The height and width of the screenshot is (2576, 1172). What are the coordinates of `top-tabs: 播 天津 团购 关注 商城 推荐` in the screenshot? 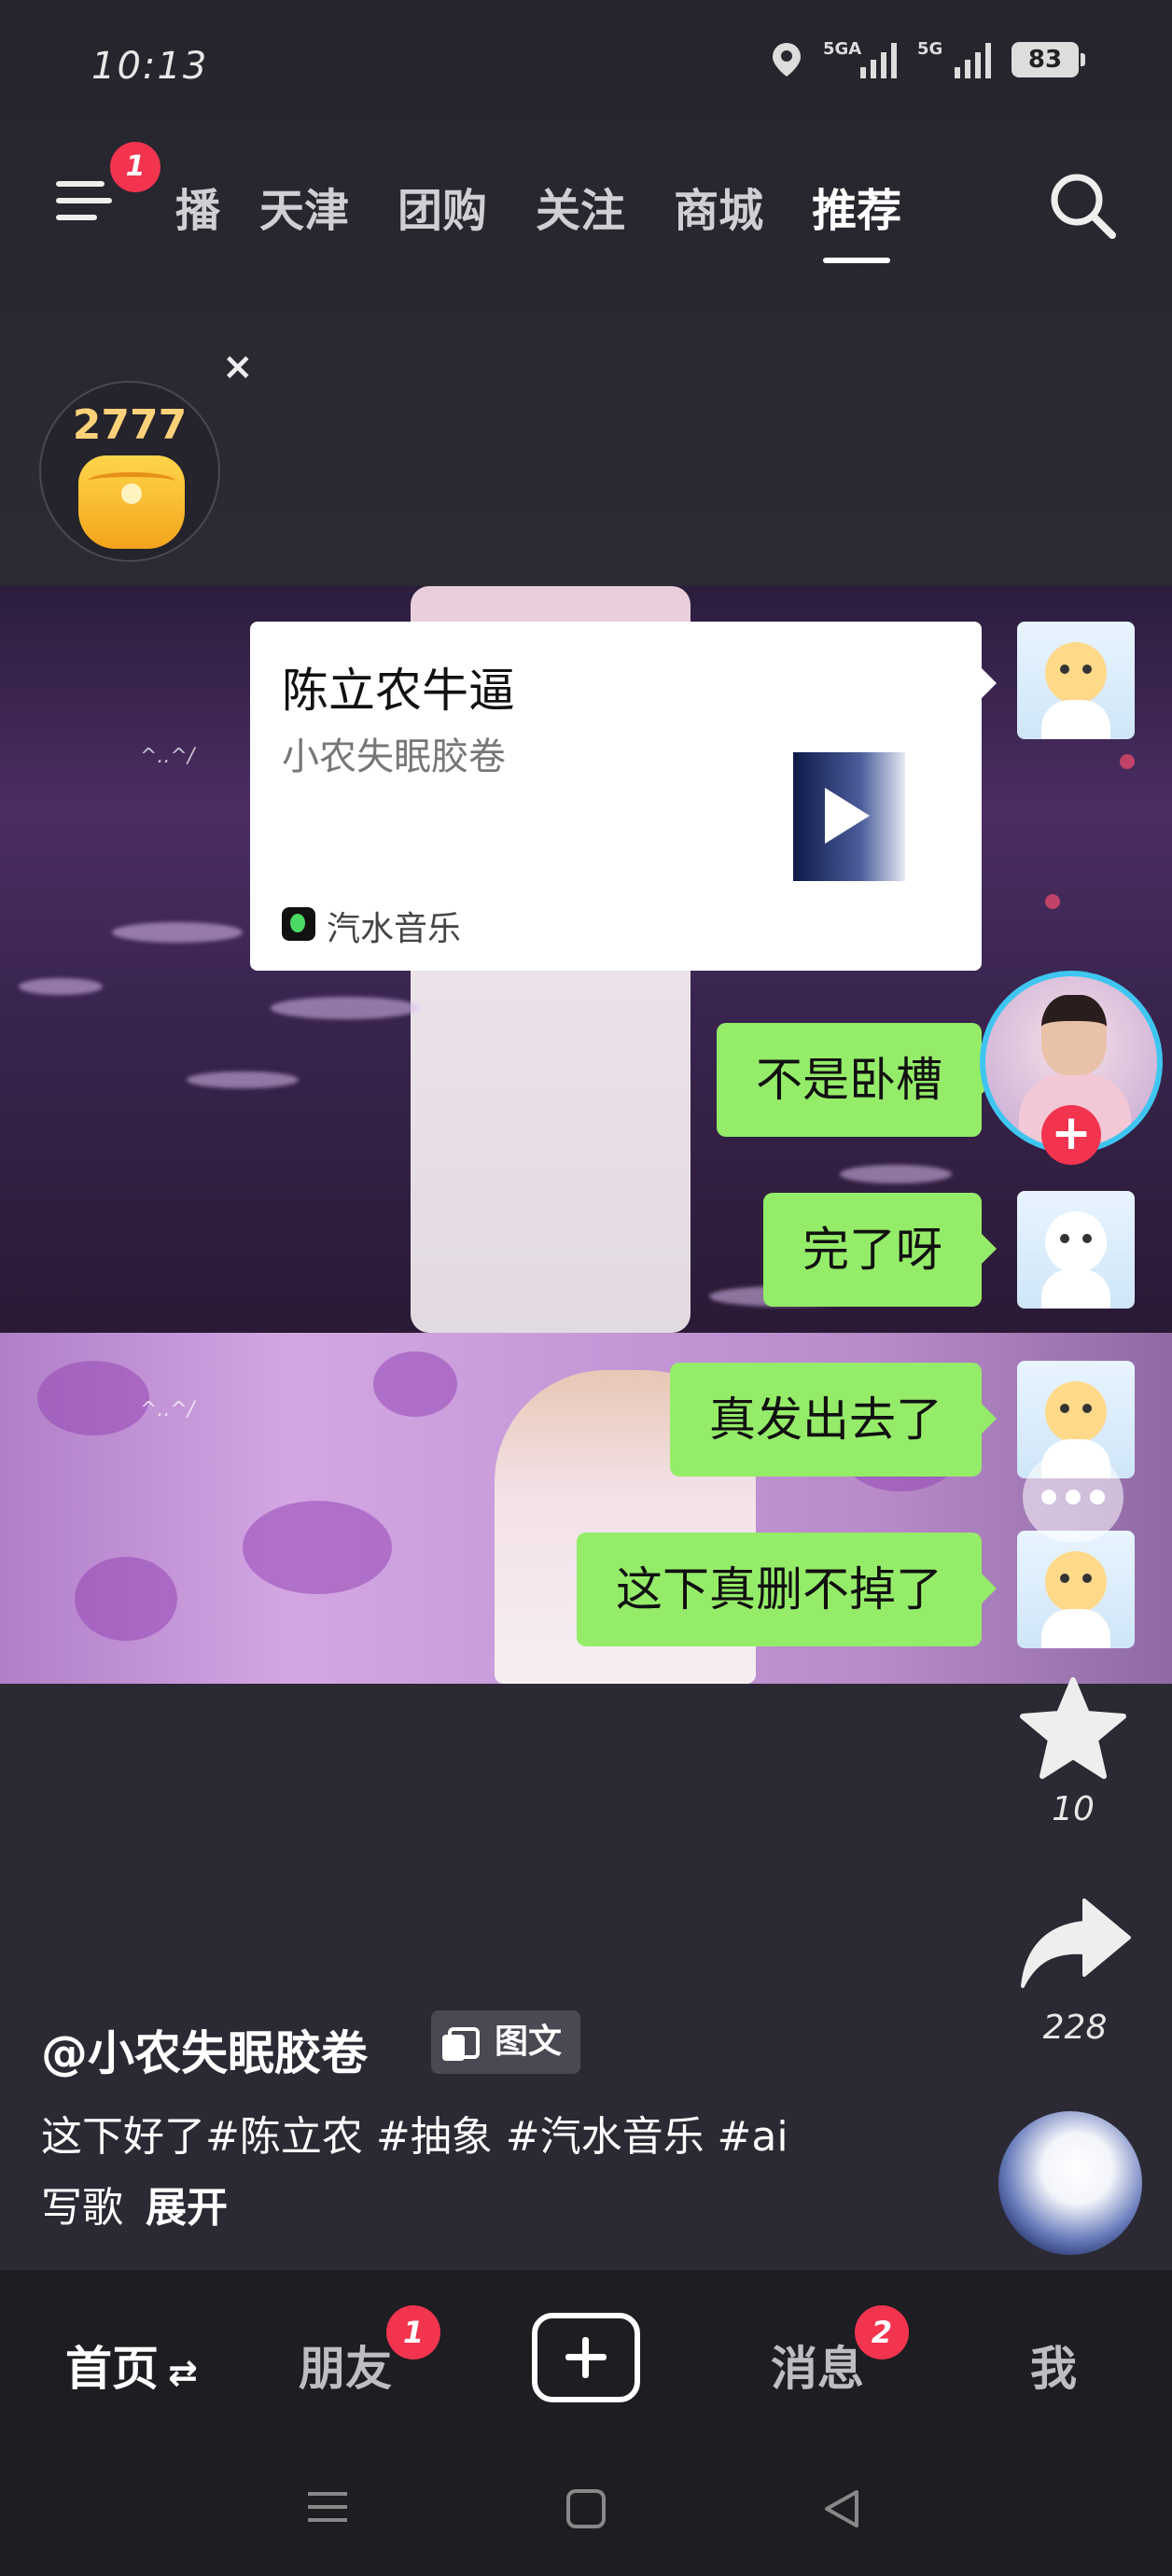 It's located at (538, 218).